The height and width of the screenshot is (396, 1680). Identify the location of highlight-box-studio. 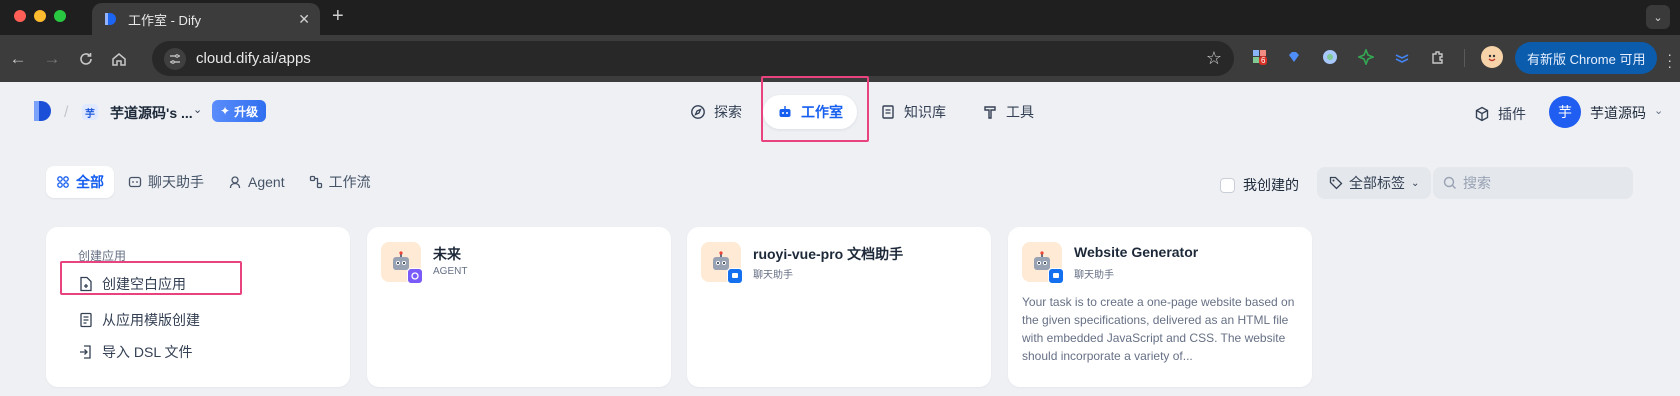
(815, 109).